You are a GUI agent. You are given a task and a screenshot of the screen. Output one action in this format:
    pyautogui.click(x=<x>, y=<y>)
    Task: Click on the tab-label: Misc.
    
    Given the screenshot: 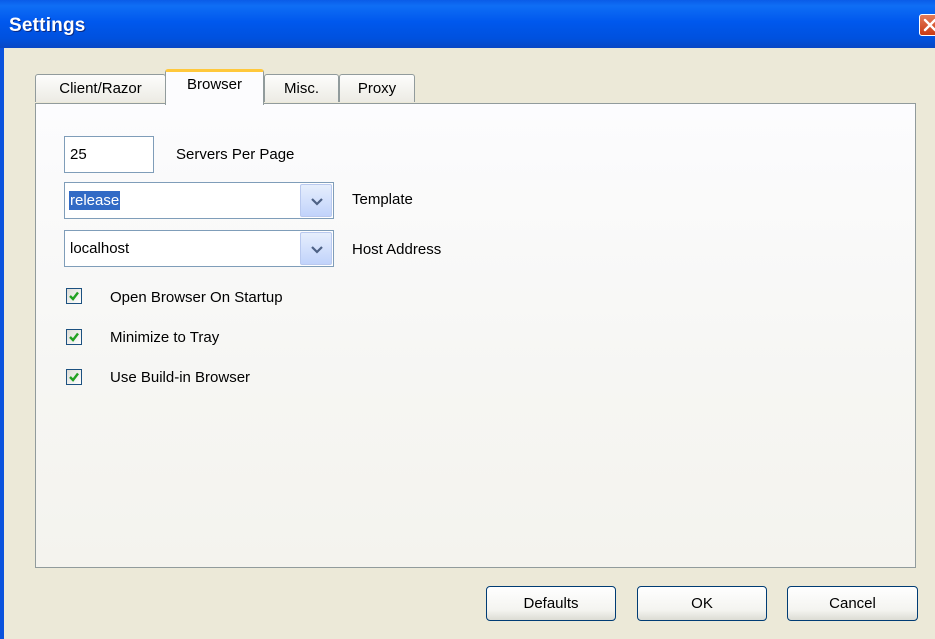 What is the action you would take?
    pyautogui.click(x=301, y=88)
    